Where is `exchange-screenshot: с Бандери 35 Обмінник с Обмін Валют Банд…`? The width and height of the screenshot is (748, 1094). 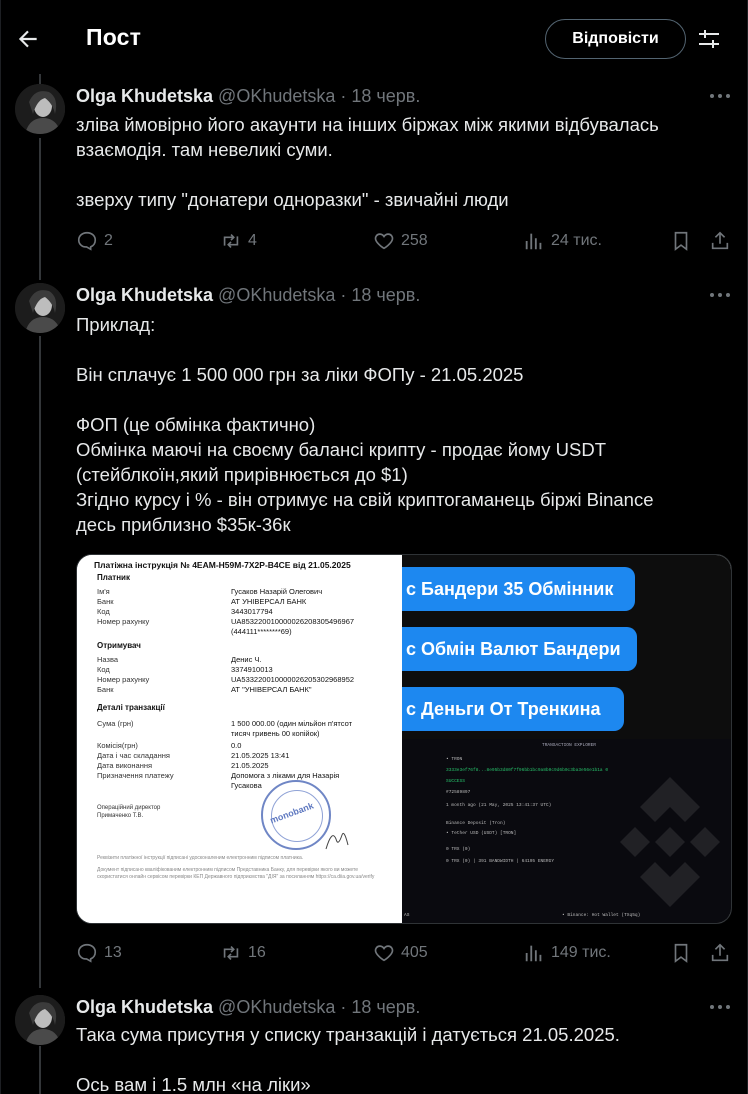 exchange-screenshot: с Бандери 35 Обмінник с Обмін Валют Банд… is located at coordinates (566, 739).